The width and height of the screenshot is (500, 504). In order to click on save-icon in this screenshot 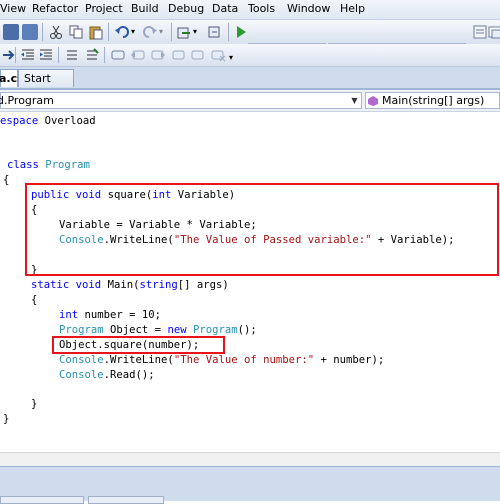, I will do `click(11, 32)`.